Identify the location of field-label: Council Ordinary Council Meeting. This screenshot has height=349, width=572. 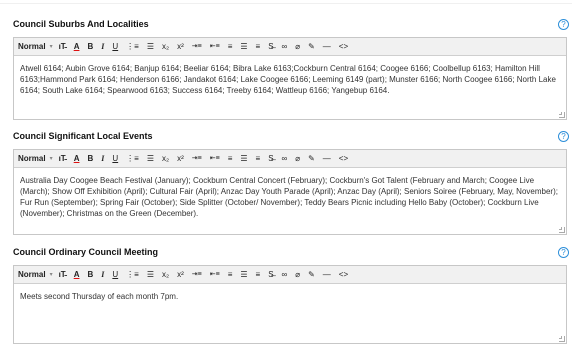
(86, 252).